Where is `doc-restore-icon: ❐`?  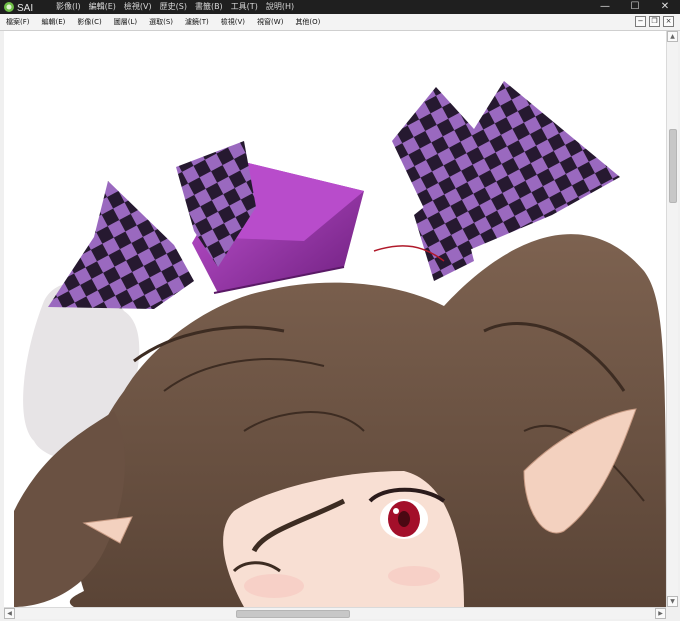 doc-restore-icon: ❐ is located at coordinates (654, 21).